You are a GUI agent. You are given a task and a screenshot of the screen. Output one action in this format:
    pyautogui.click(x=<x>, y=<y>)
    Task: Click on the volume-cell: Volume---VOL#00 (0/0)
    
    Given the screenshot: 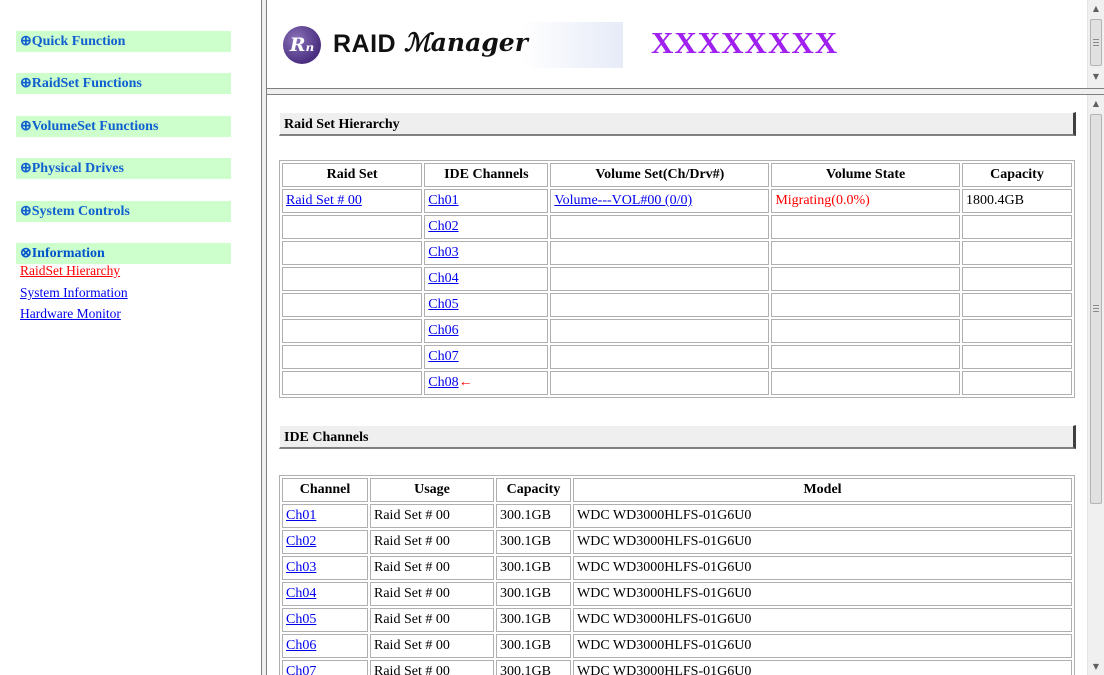 What is the action you would take?
    pyautogui.click(x=660, y=201)
    